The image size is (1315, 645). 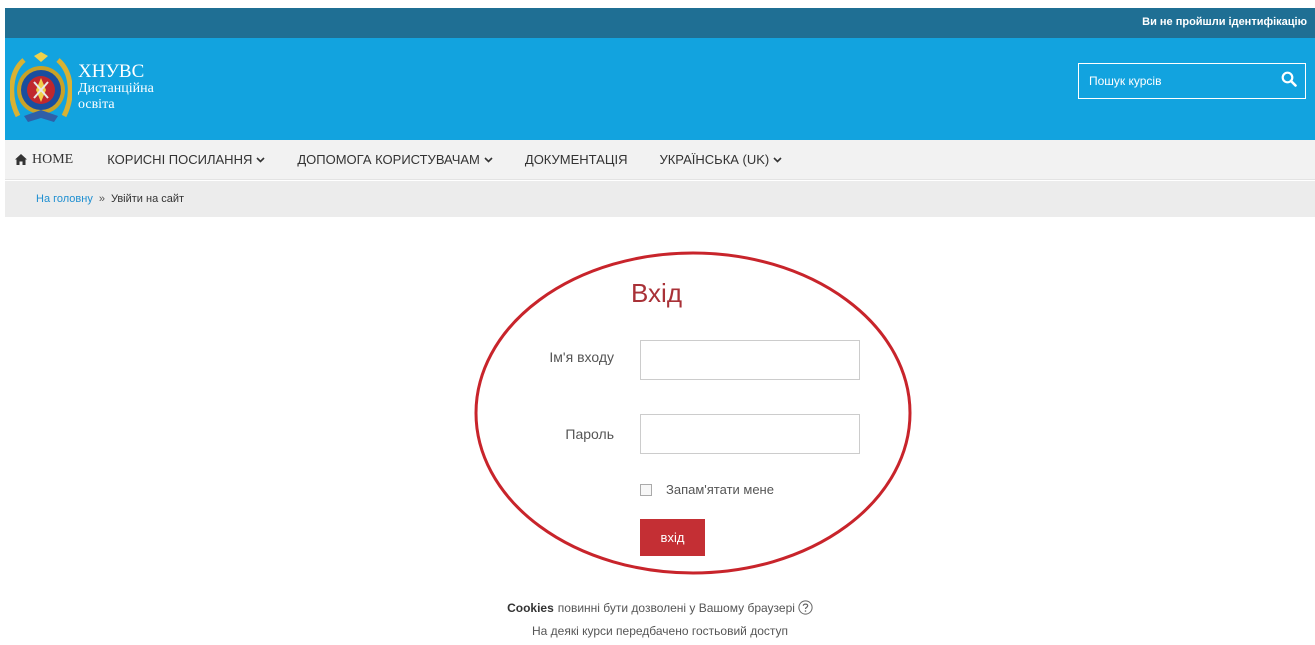 What do you see at coordinates (805, 607) in the screenshot?
I see `help-question-icon` at bounding box center [805, 607].